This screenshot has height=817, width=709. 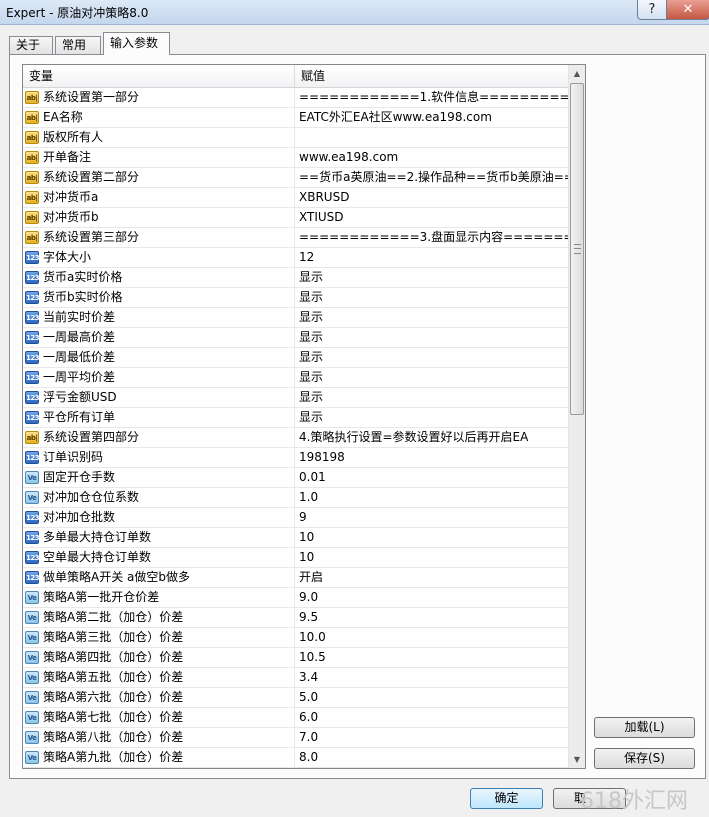 What do you see at coordinates (431, 757) in the screenshot?
I see `value-cell: 8.0` at bounding box center [431, 757].